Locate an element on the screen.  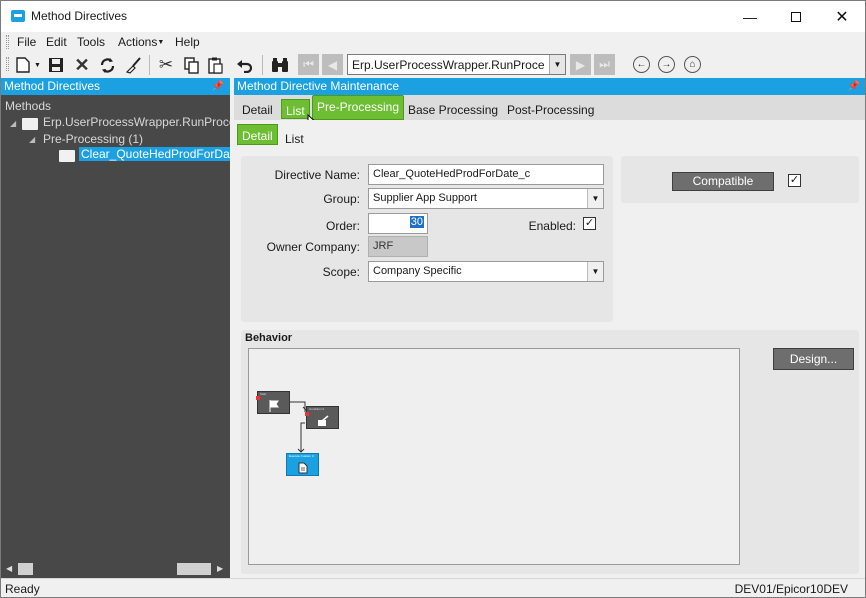
binoculars-icon is located at coordinates (280, 65).